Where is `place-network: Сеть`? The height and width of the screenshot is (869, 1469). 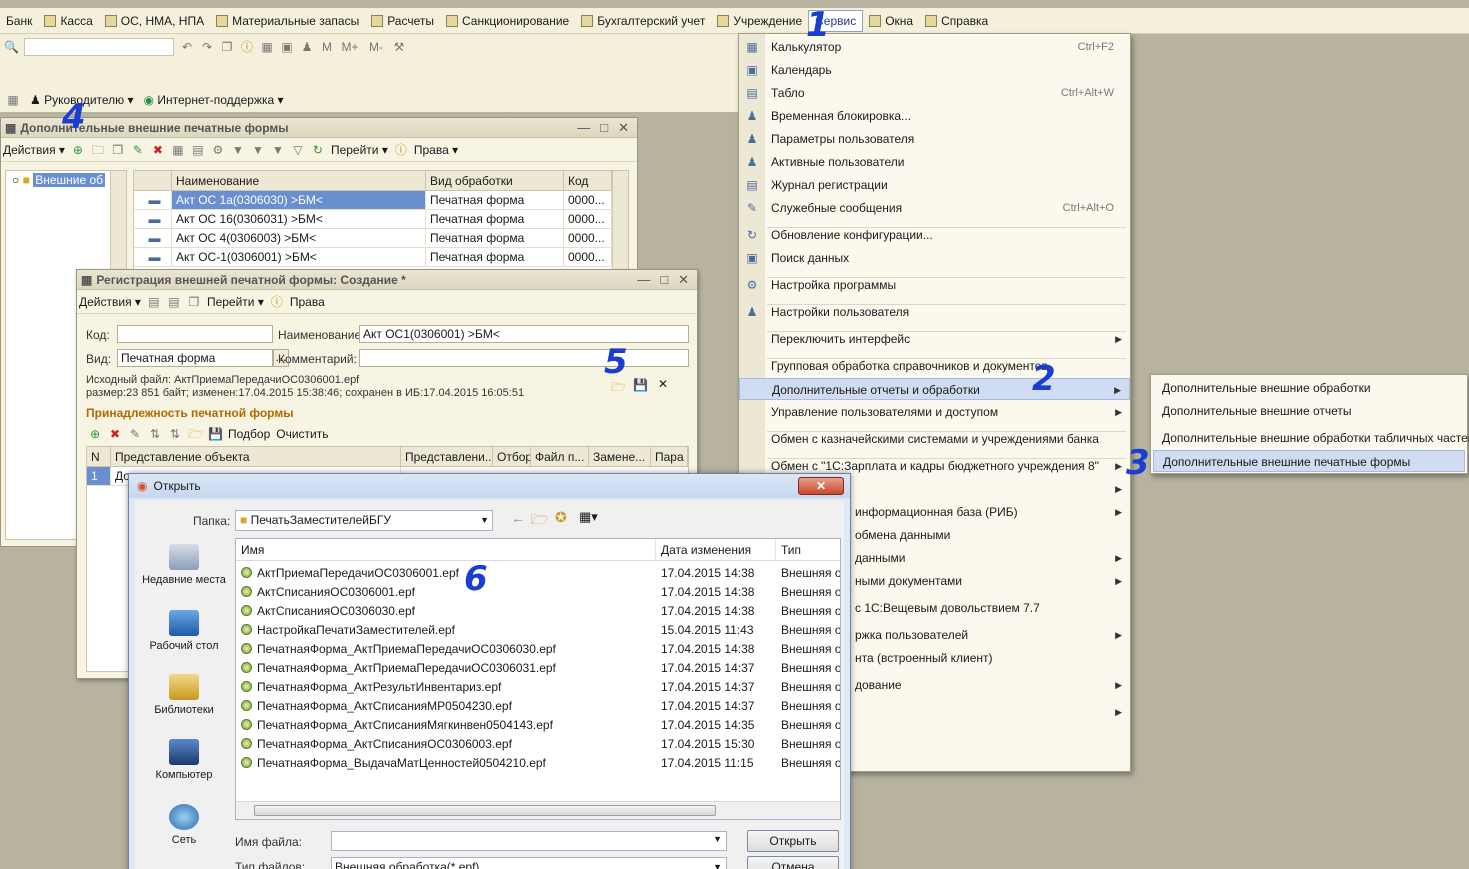
place-network: Сеть is located at coordinates (184, 825).